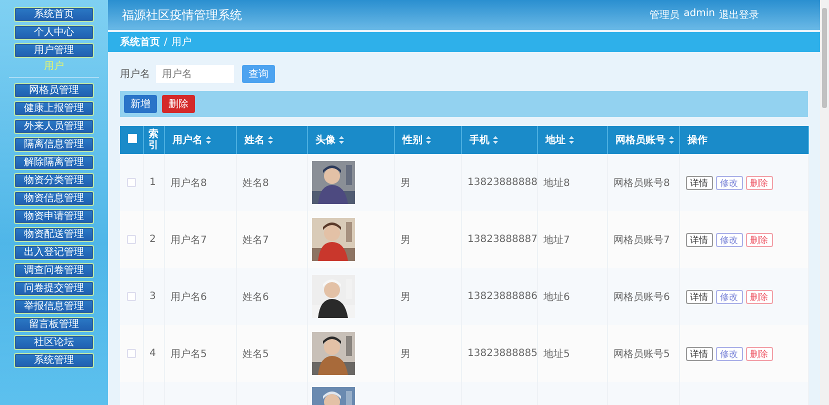 This screenshot has height=405, width=829. I want to click on table-cell: 姓名5, so click(255, 354).